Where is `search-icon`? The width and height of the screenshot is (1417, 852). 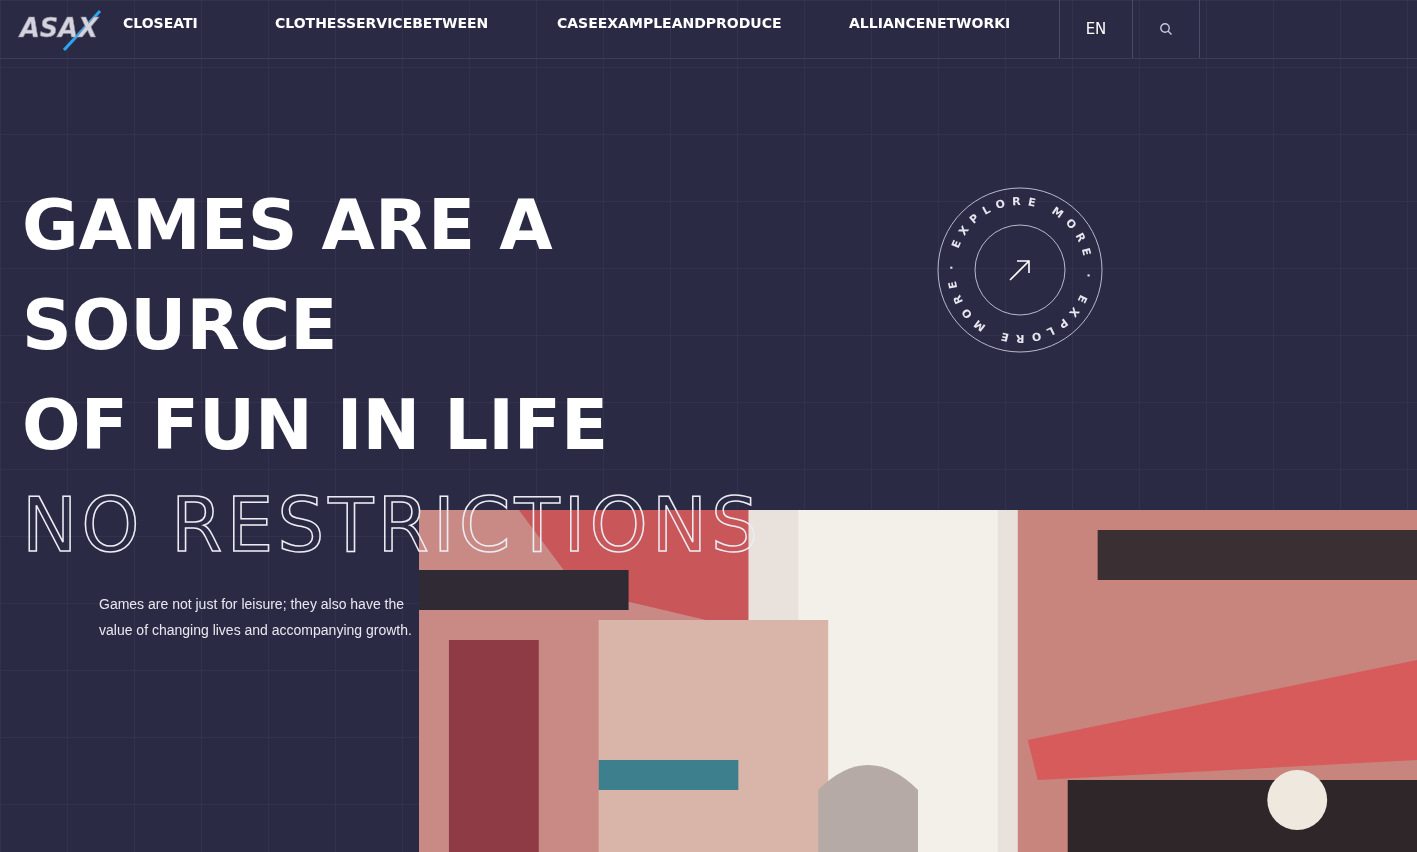
search-icon is located at coordinates (1166, 29).